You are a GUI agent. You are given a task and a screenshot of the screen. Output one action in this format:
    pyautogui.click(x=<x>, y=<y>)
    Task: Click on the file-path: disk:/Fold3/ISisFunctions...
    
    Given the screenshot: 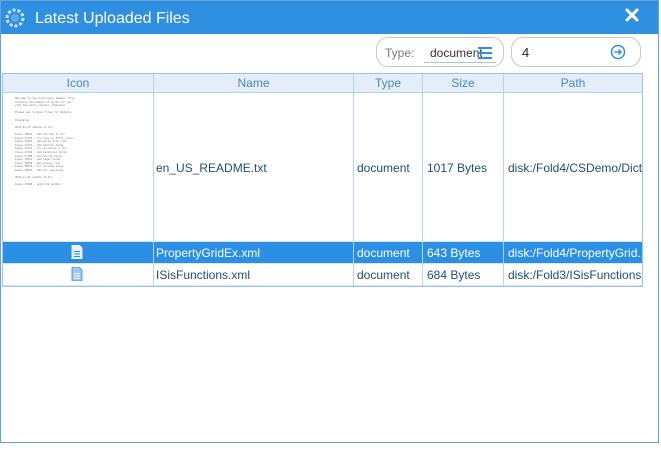 What is the action you would take?
    pyautogui.click(x=575, y=275)
    